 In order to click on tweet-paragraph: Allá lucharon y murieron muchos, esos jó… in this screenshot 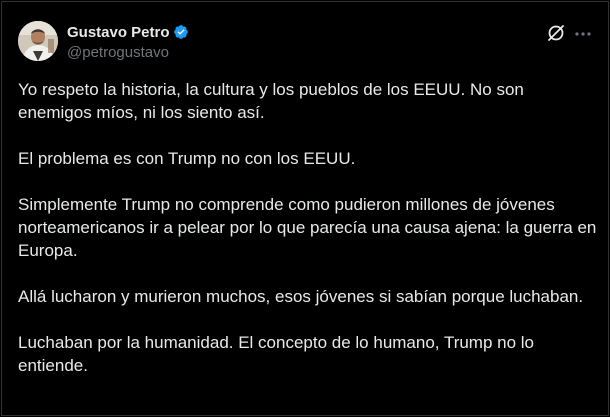, I will do `click(301, 296)`.